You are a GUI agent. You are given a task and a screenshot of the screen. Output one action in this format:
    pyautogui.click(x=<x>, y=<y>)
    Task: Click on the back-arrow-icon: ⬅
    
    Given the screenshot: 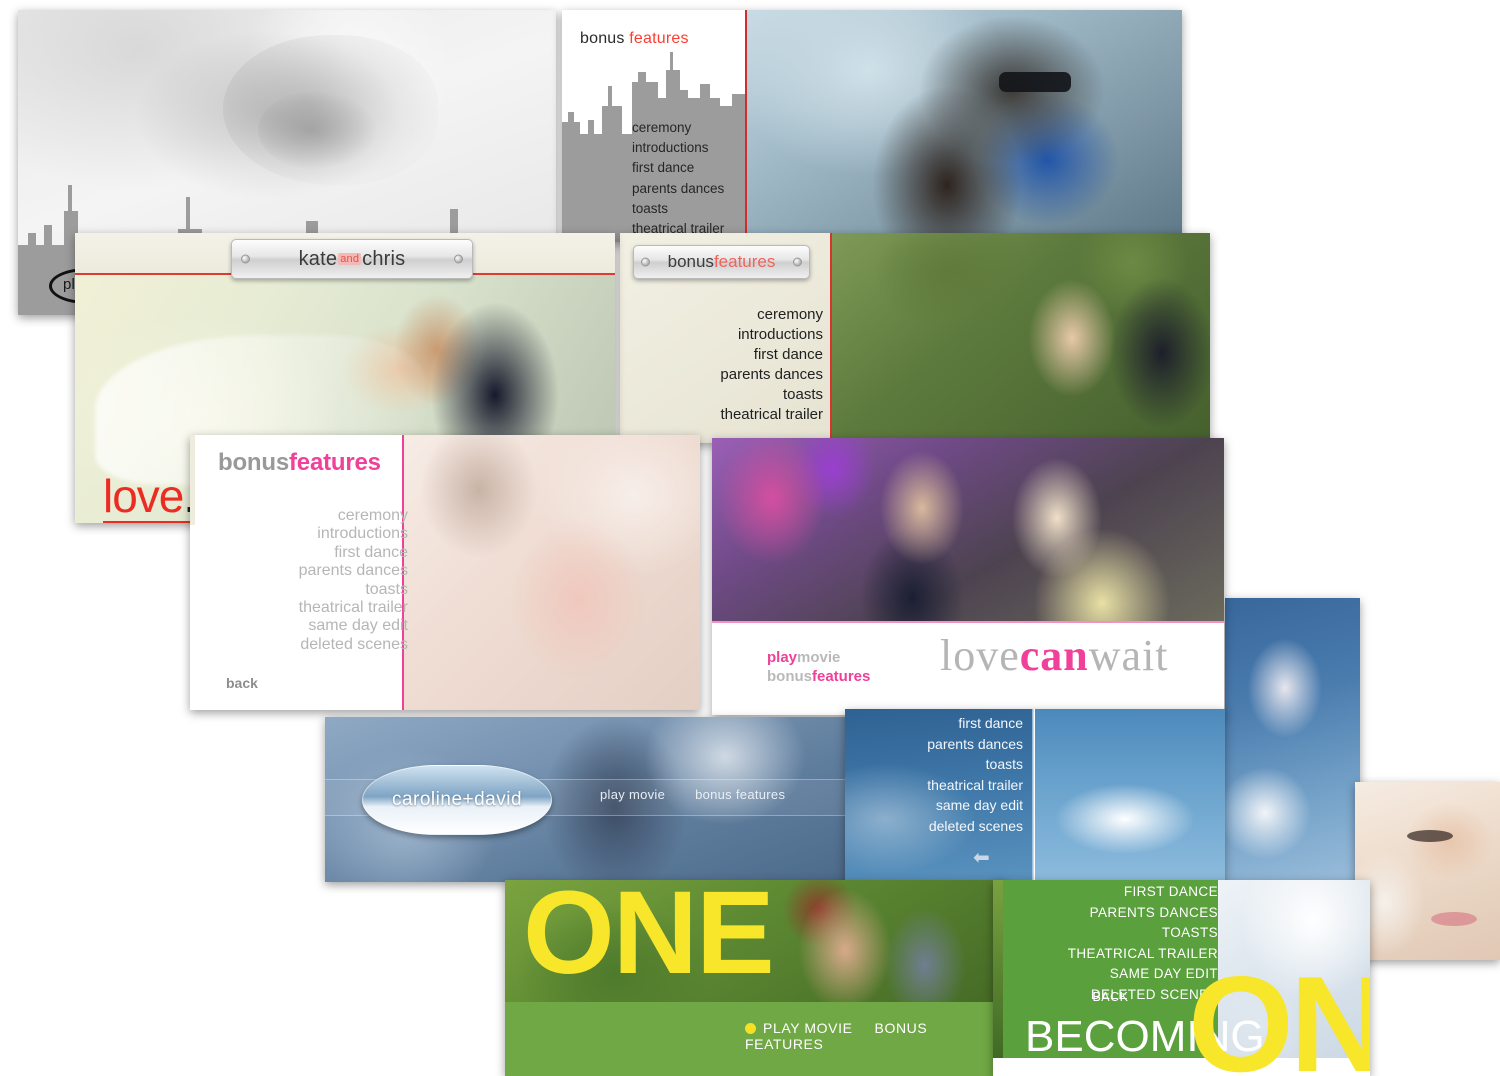 What is the action you would take?
    pyautogui.click(x=981, y=857)
    